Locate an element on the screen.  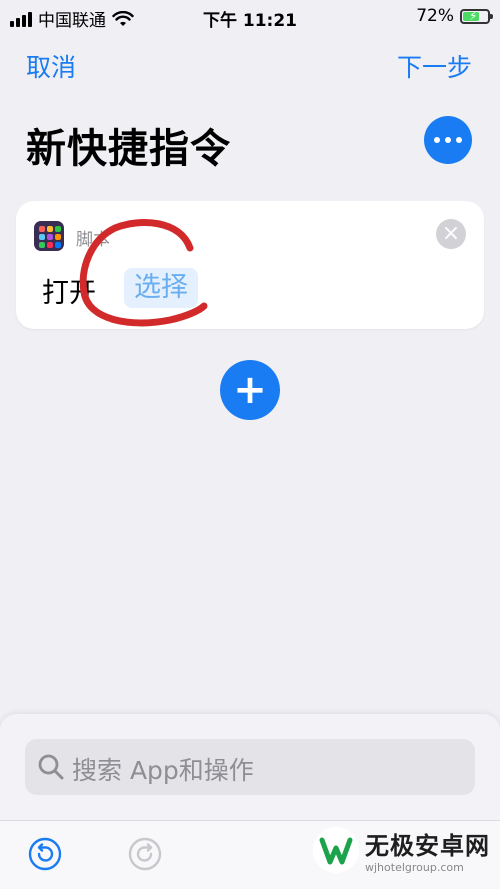
search-placeholder: 搜索 App和操作 is located at coordinates (163, 770).